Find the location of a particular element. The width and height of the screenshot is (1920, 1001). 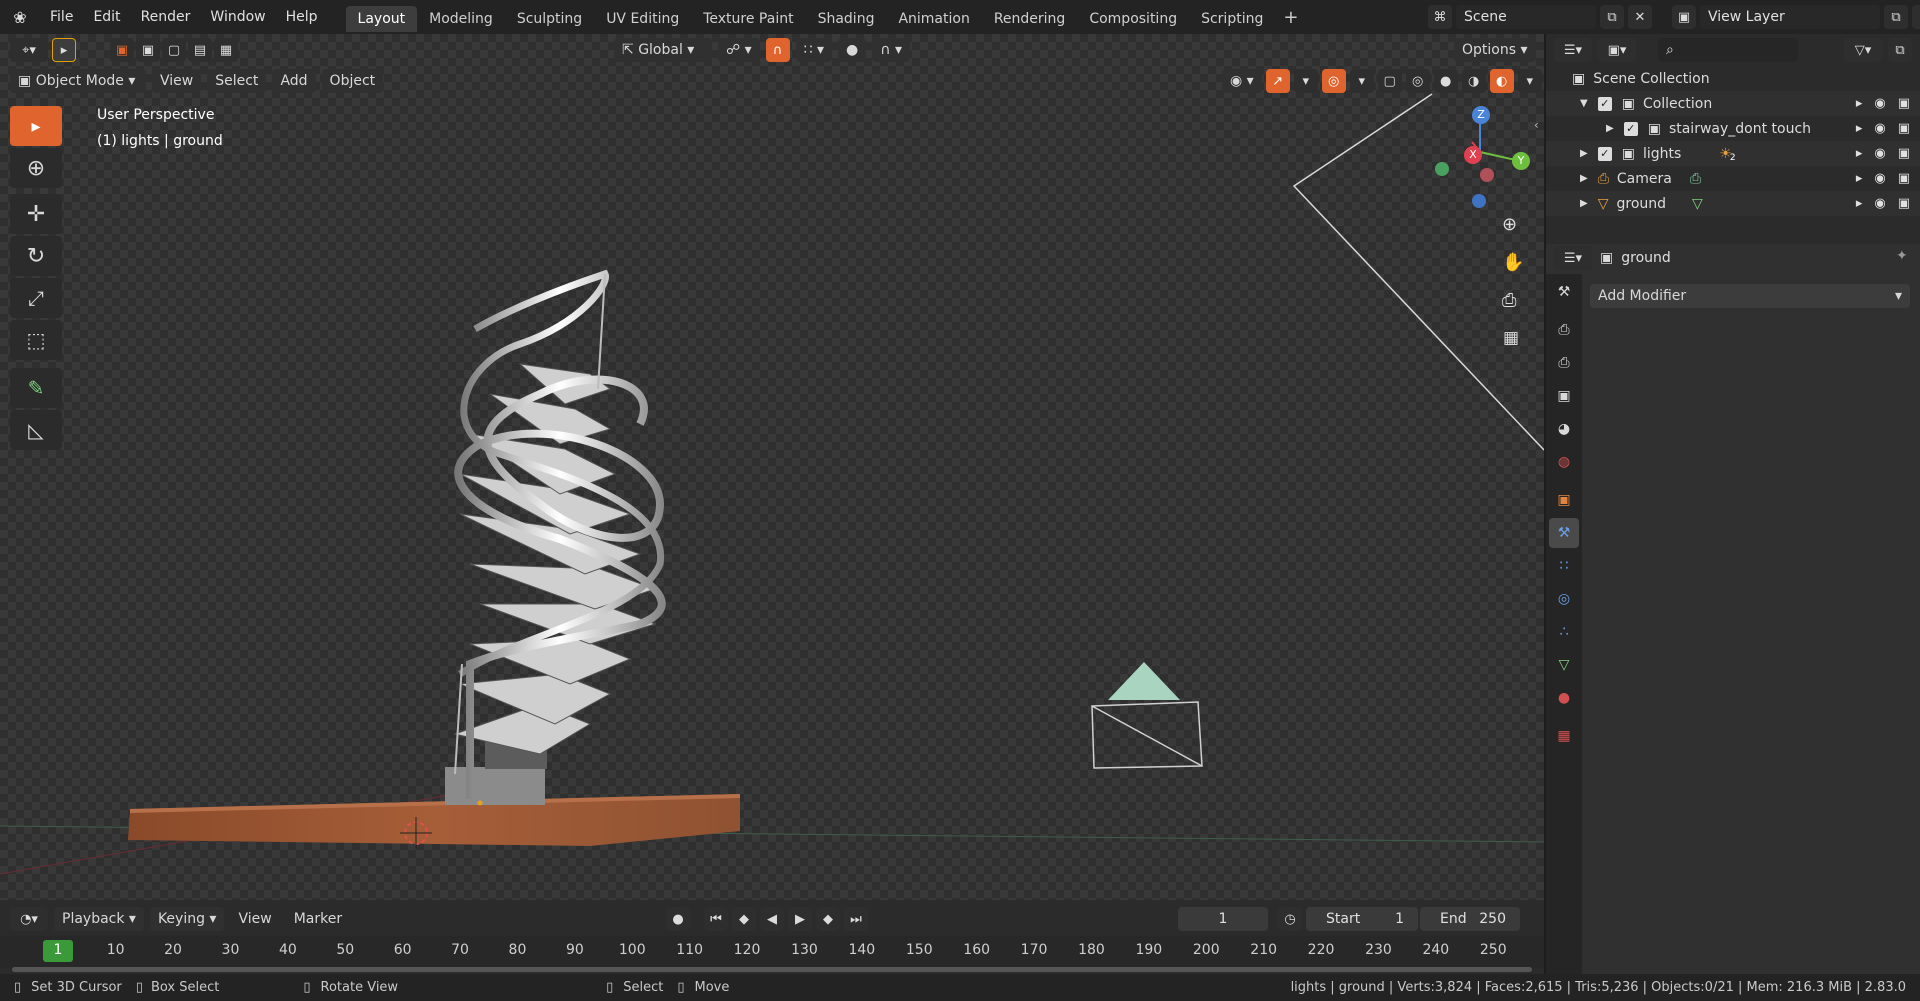

start-frame-field: Start 1 is located at coordinates (1362, 919).